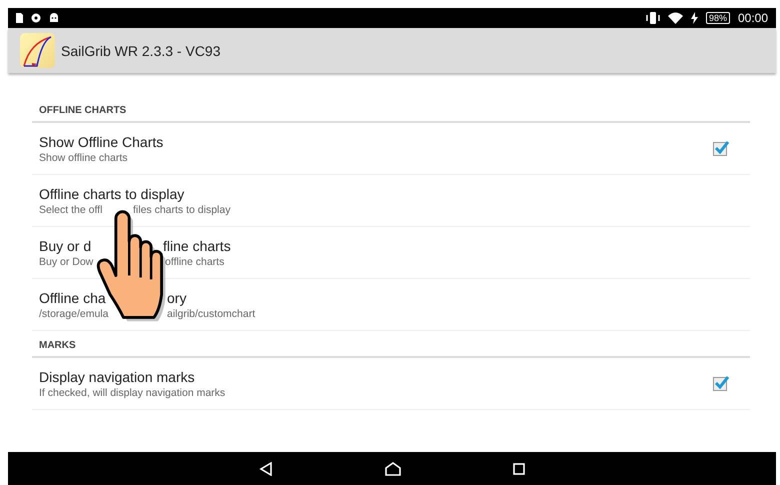 The width and height of the screenshot is (780, 485). I want to click on android-icon, so click(54, 18).